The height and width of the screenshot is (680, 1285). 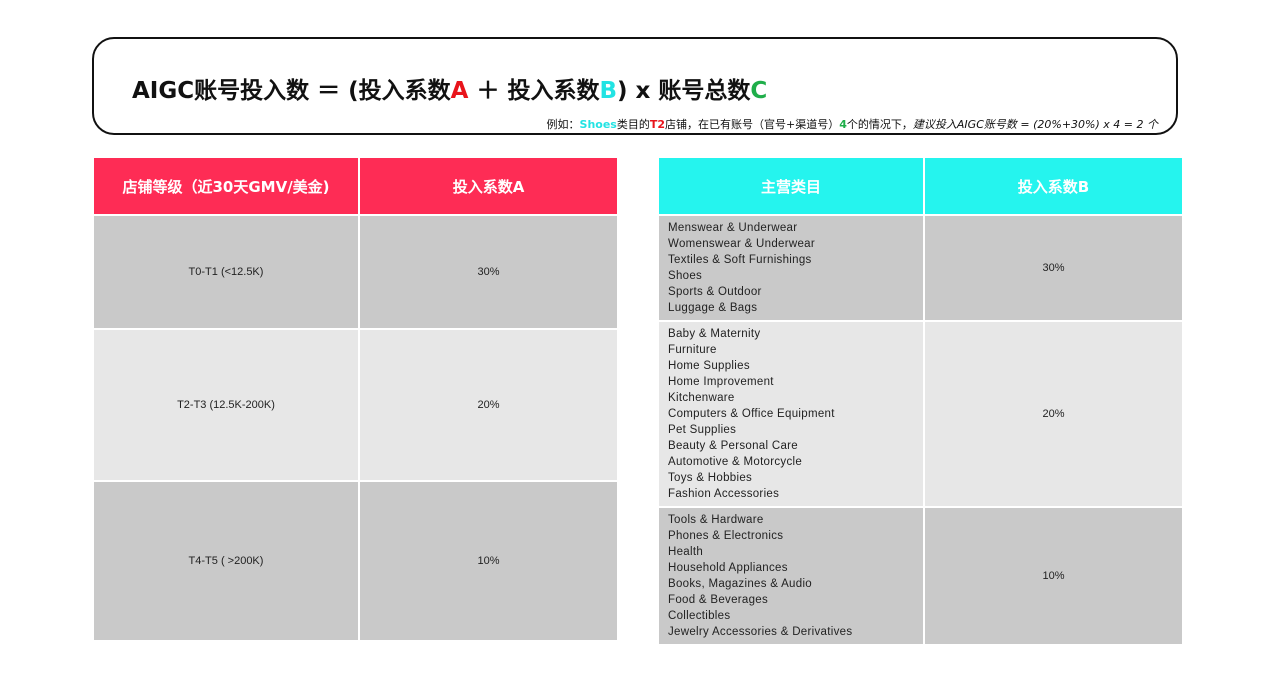 What do you see at coordinates (1053, 186) in the screenshot?
I see `header-coef-b: 投入系数B` at bounding box center [1053, 186].